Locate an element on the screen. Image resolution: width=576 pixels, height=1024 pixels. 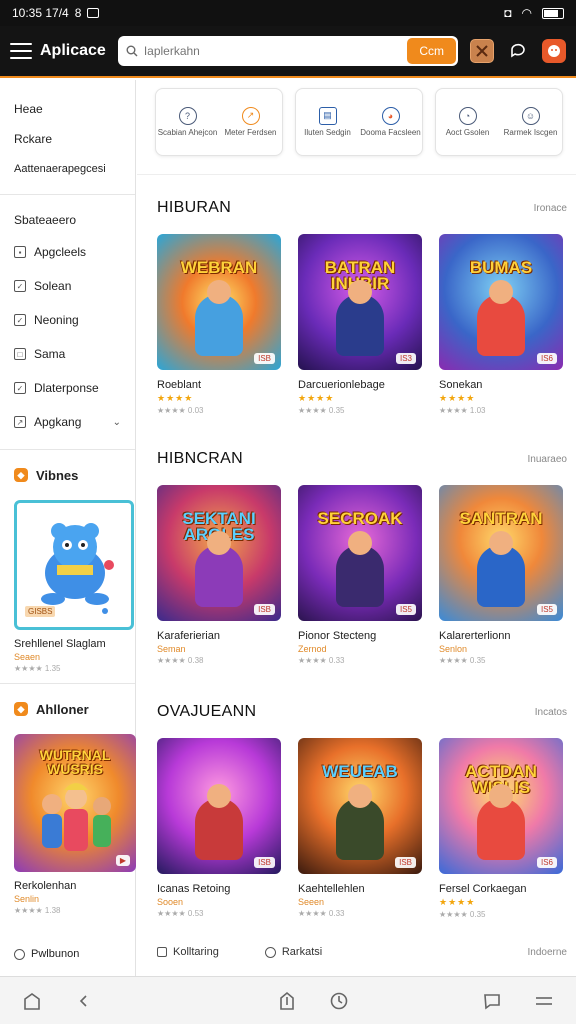
tools-icon is located at coordinates (482, 51).